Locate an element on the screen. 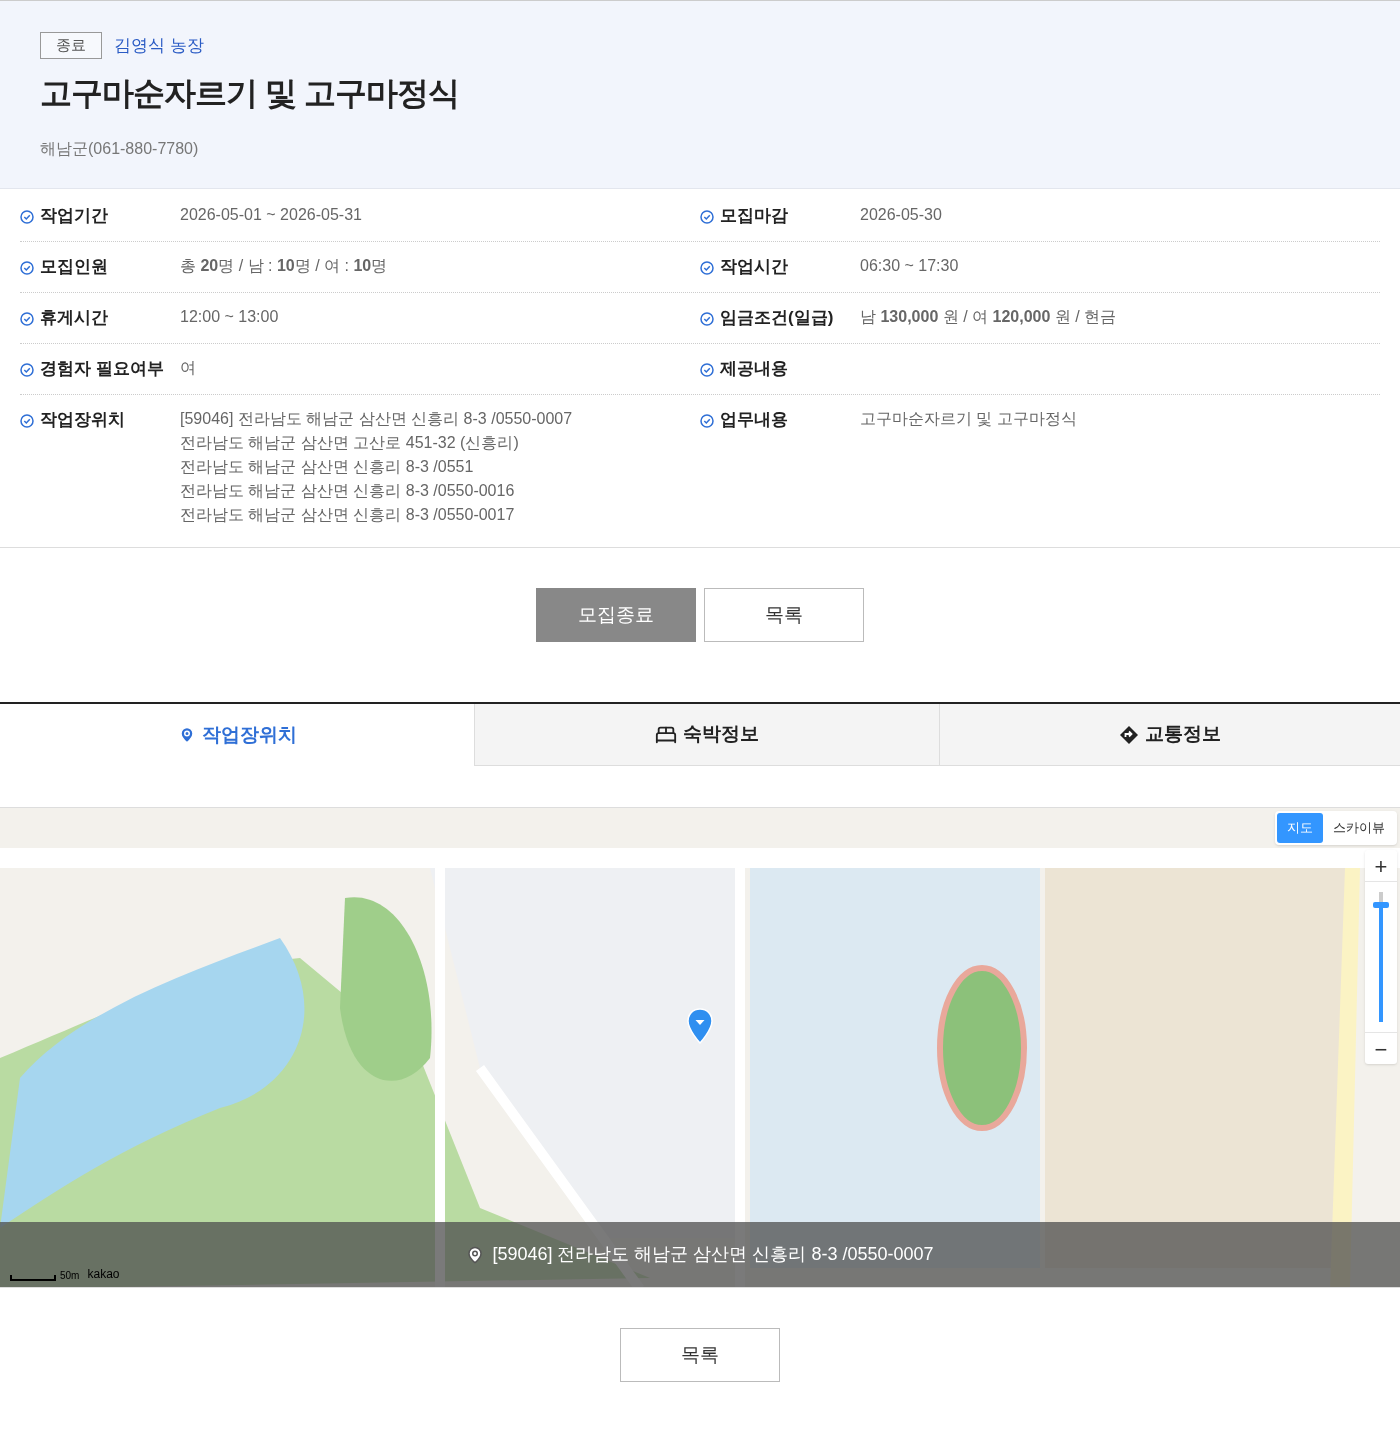  contact-text: 해남군(061-880-7780) is located at coordinates (120, 149).